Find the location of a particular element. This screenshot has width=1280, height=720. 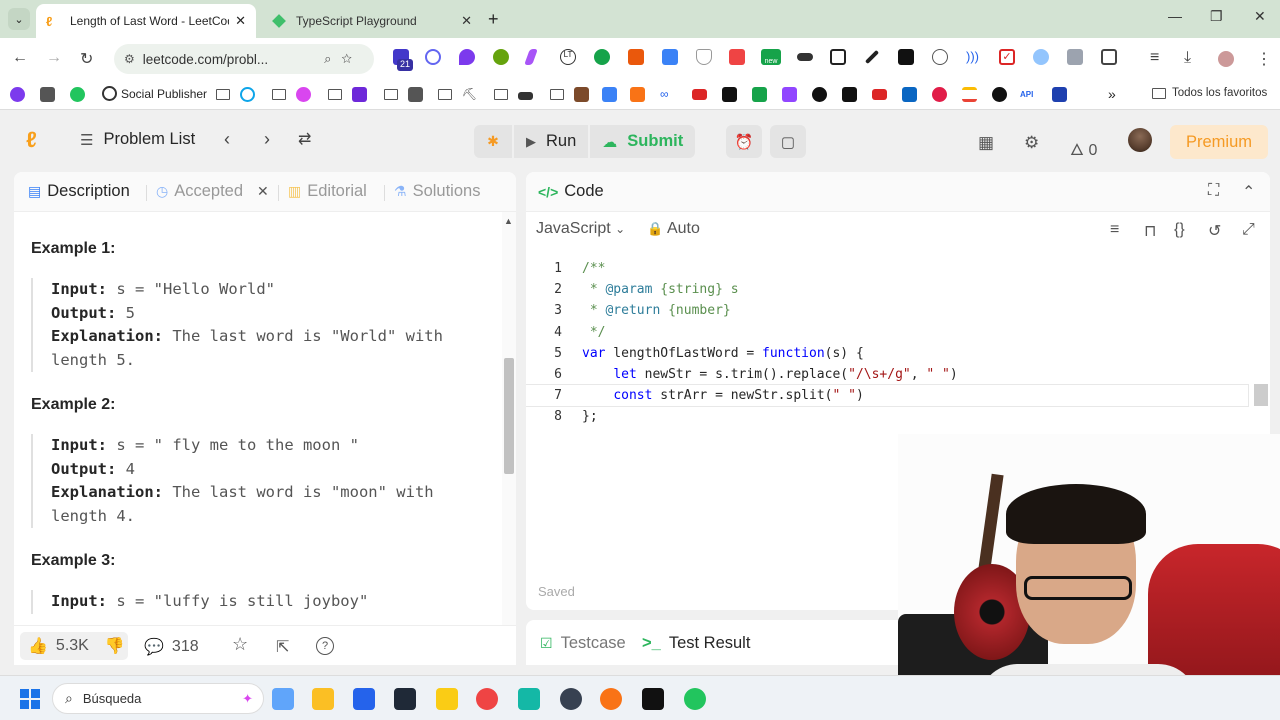

tab-search-menu-button: ⌄ is located at coordinates (19, 19).